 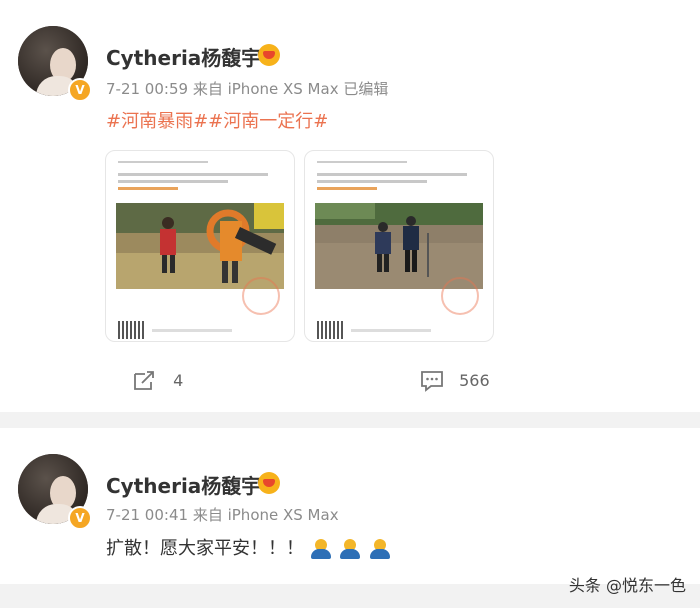 What do you see at coordinates (147, 89) in the screenshot?
I see `post-time: 7-21 00:59` at bounding box center [147, 89].